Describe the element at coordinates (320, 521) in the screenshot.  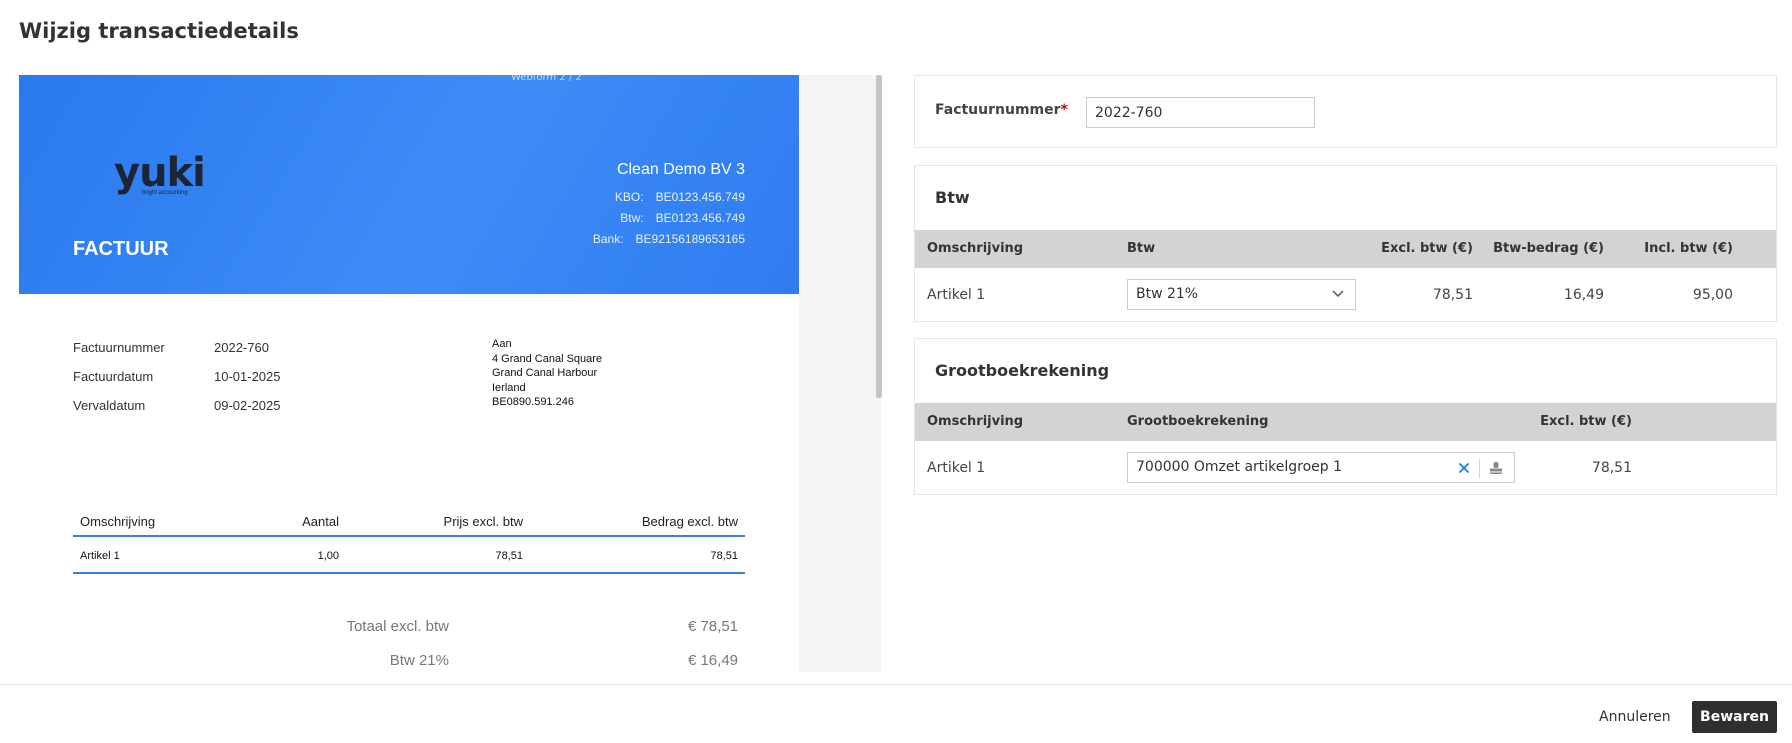
I see `col-header: Aantal` at that location.